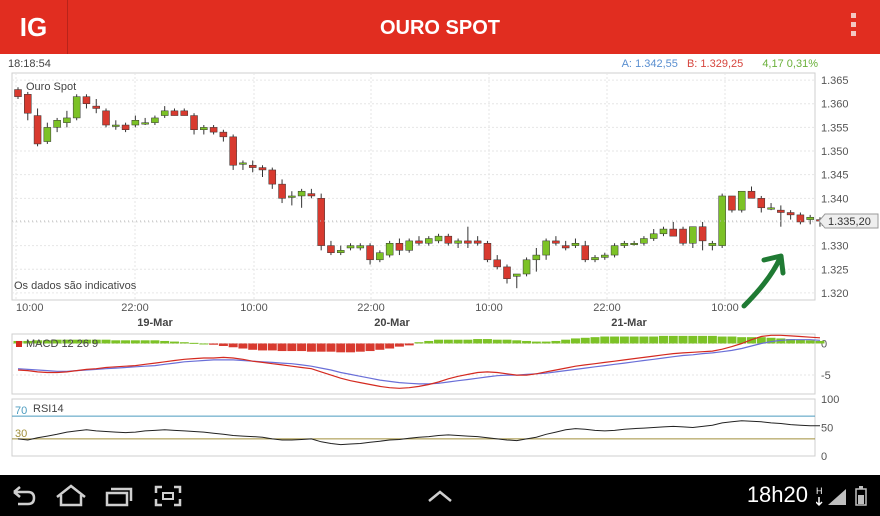 This screenshot has height=516, width=880. I want to click on date-label: 19-Mar, so click(155, 323).